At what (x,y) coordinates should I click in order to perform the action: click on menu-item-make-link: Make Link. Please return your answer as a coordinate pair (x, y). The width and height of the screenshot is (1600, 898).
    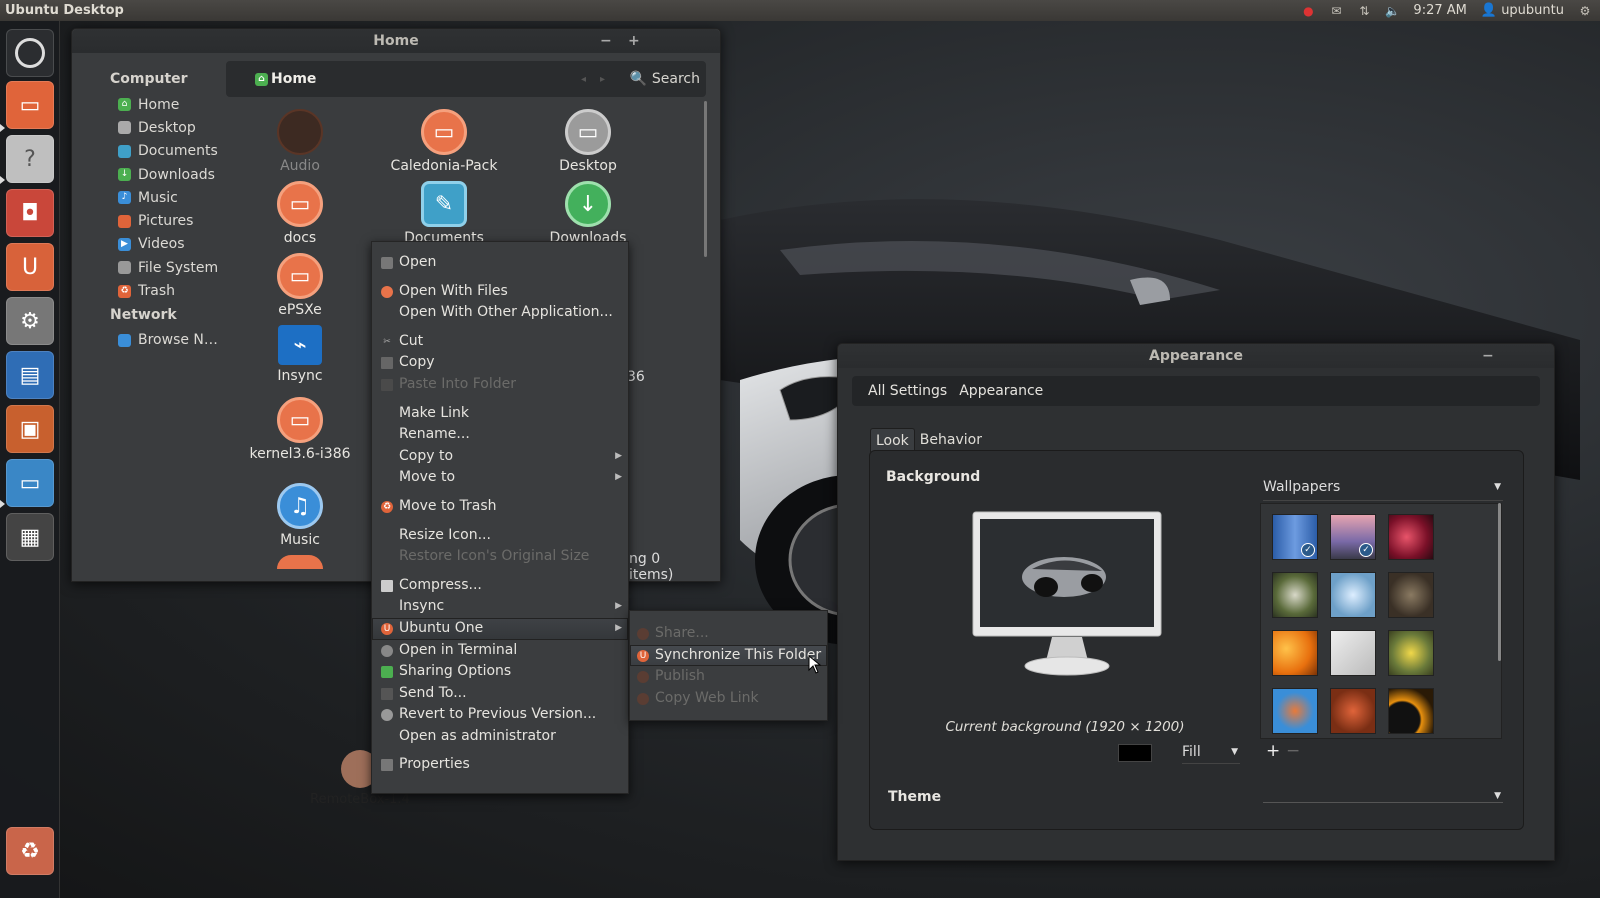
    Looking at the image, I should click on (500, 414).